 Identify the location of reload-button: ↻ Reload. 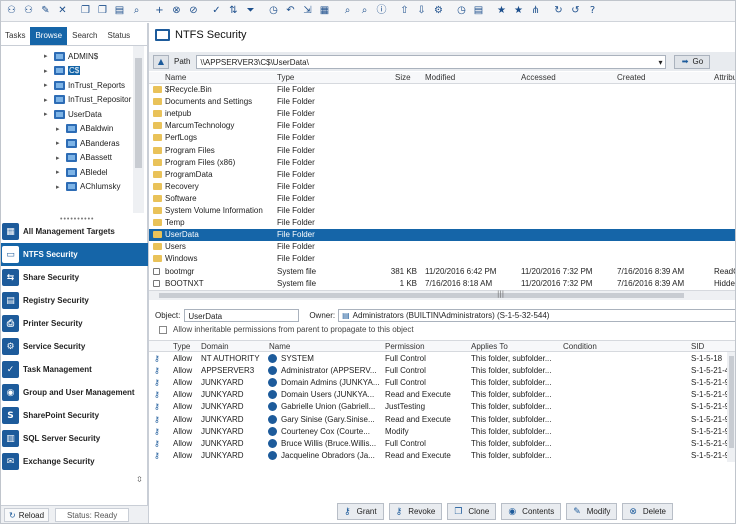
(27, 515).